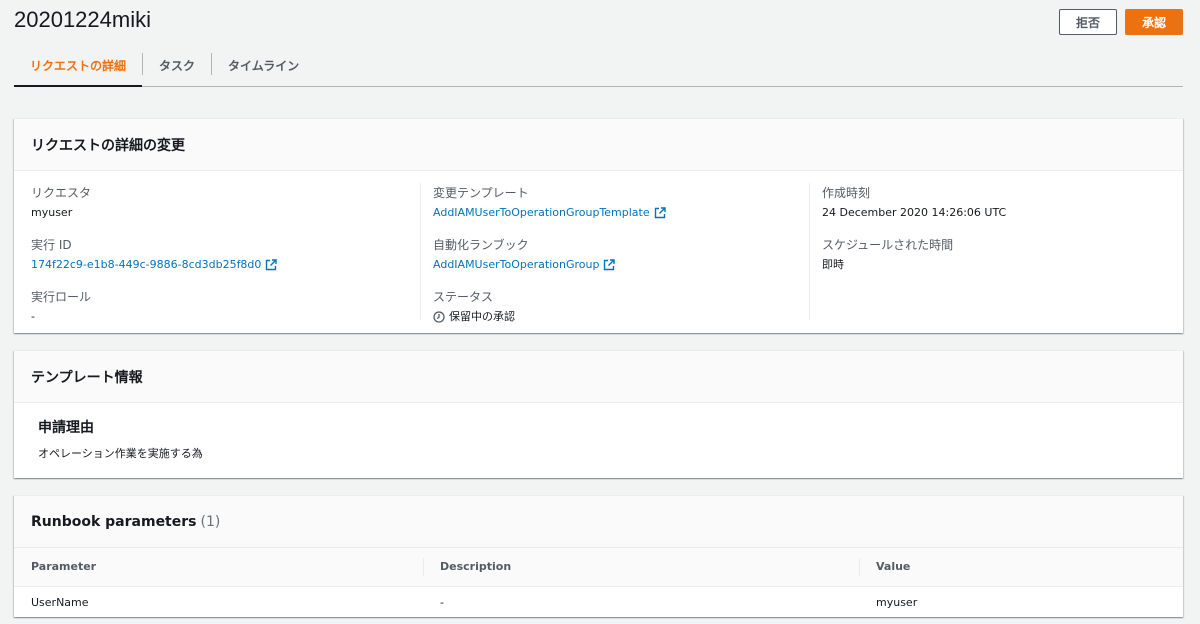  I want to click on execution-id-row: 174f22c9-e1b8-449c-9886-8cd3db25f8d0, so click(221, 265).